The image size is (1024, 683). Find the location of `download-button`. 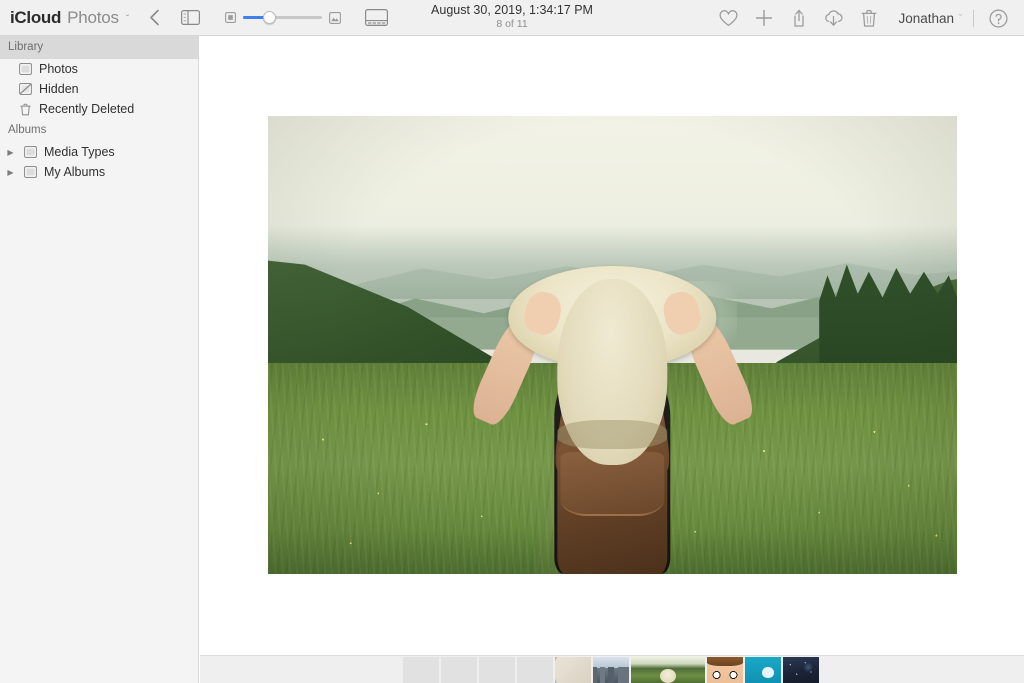

download-button is located at coordinates (833, 18).